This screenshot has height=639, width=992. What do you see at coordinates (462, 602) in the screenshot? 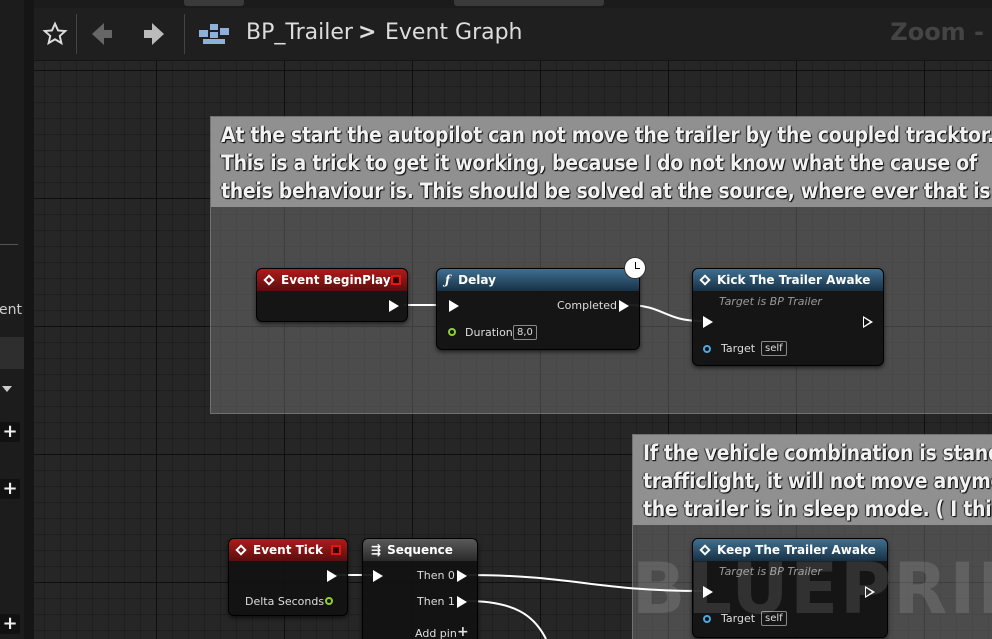
I see `then-1-pin` at bounding box center [462, 602].